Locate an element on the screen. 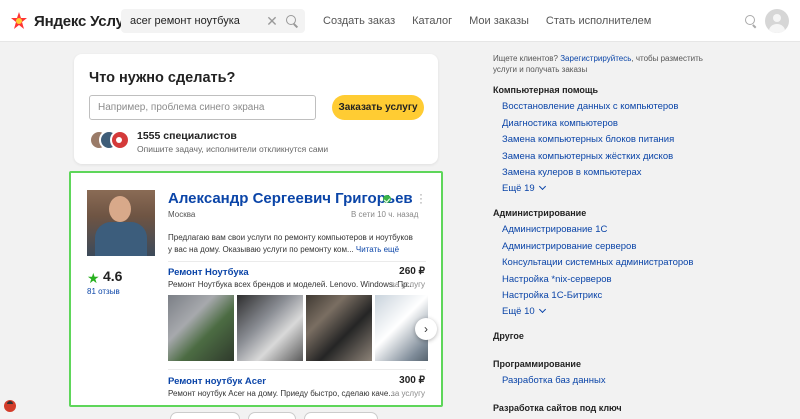 Image resolution: width=800 pixels, height=419 pixels. user-avatar is located at coordinates (777, 21).